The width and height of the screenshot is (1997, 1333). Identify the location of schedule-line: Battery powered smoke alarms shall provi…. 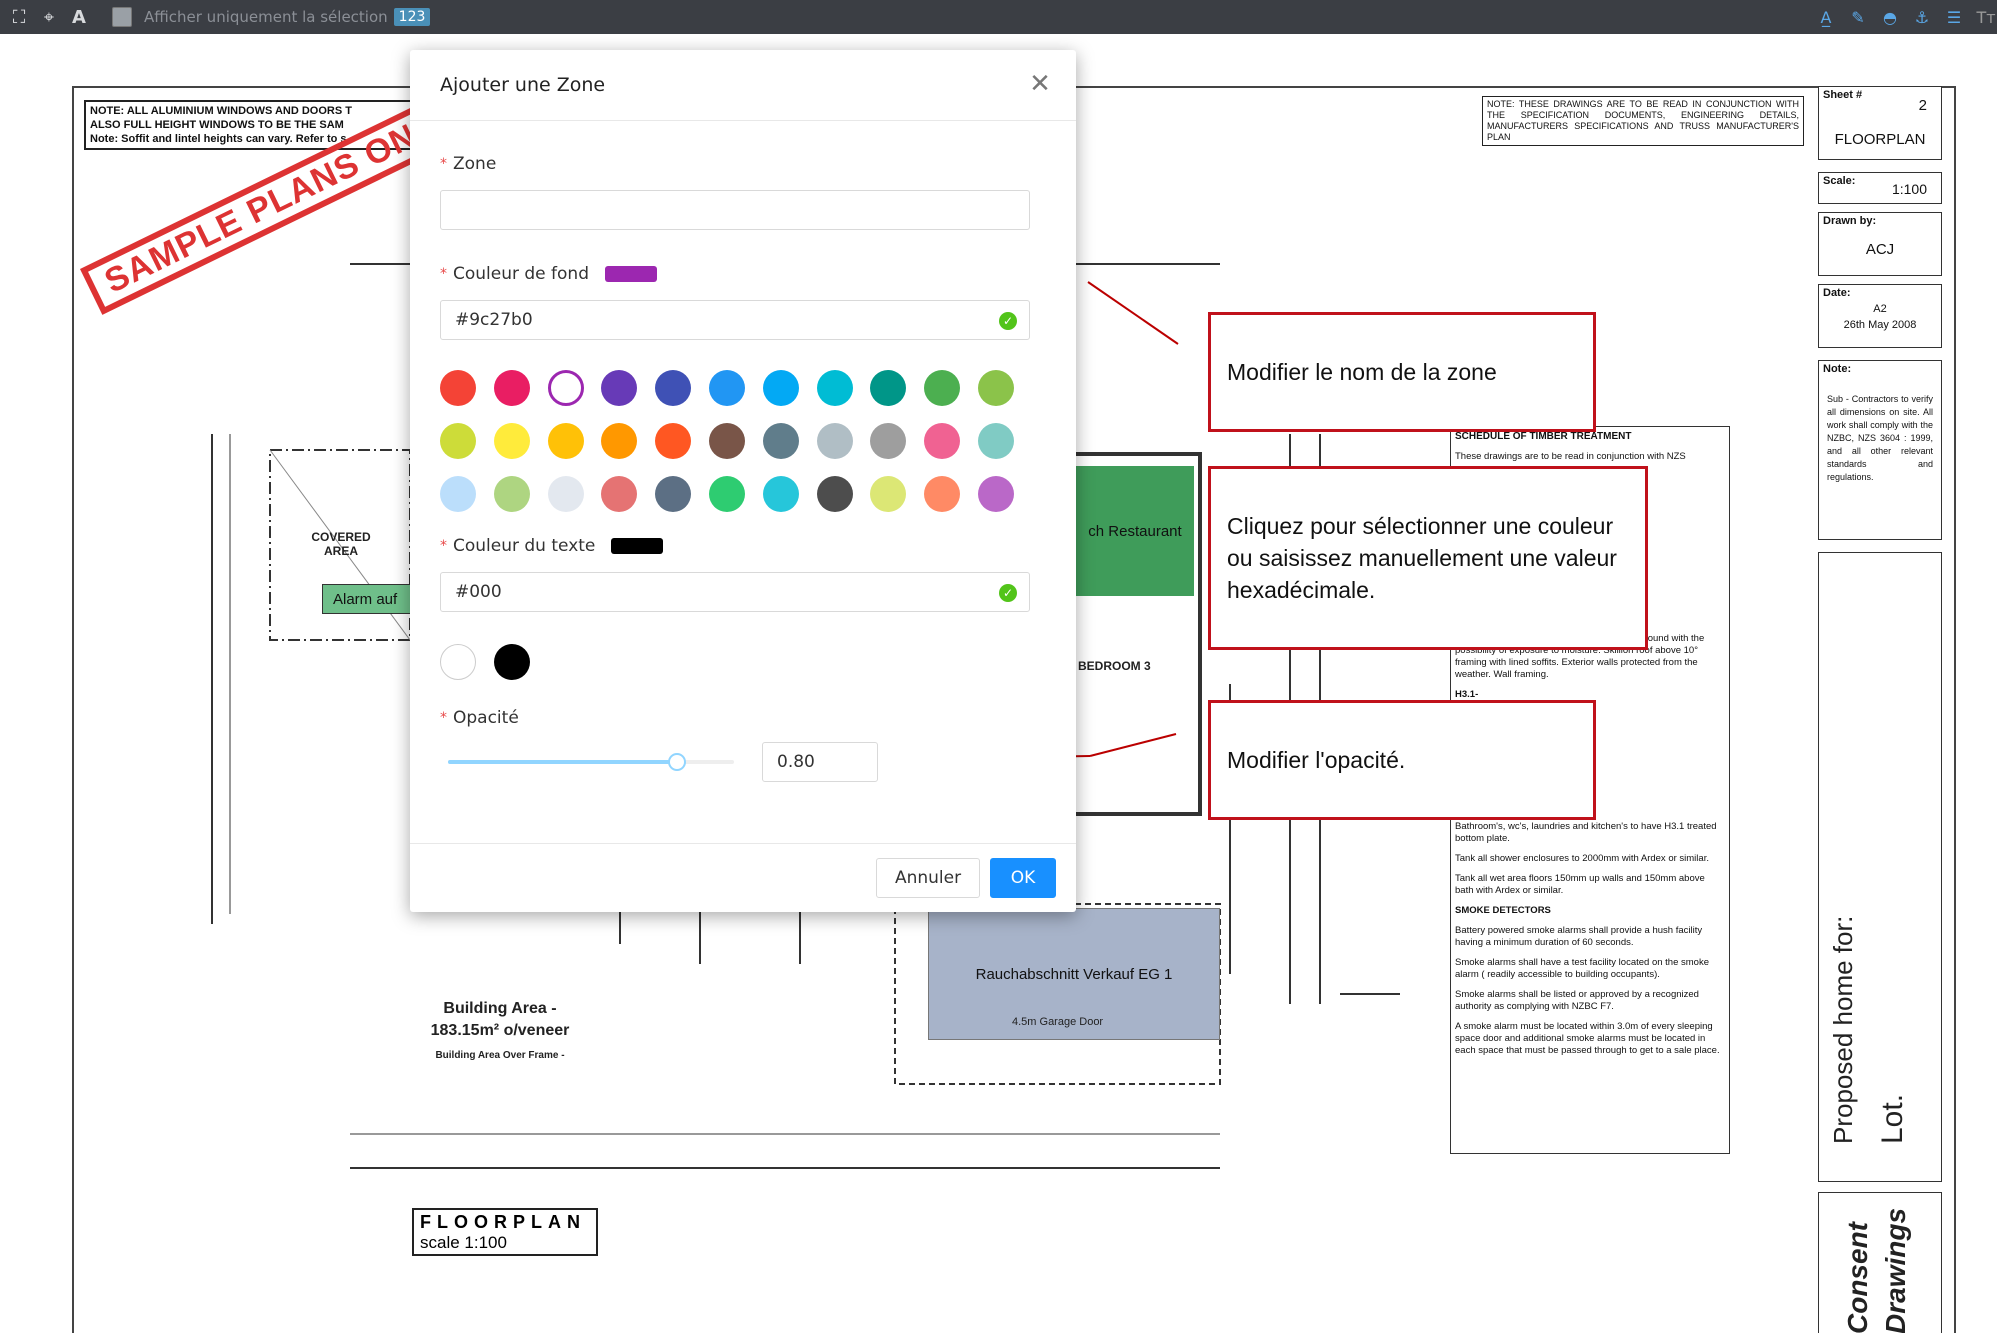
(1579, 936).